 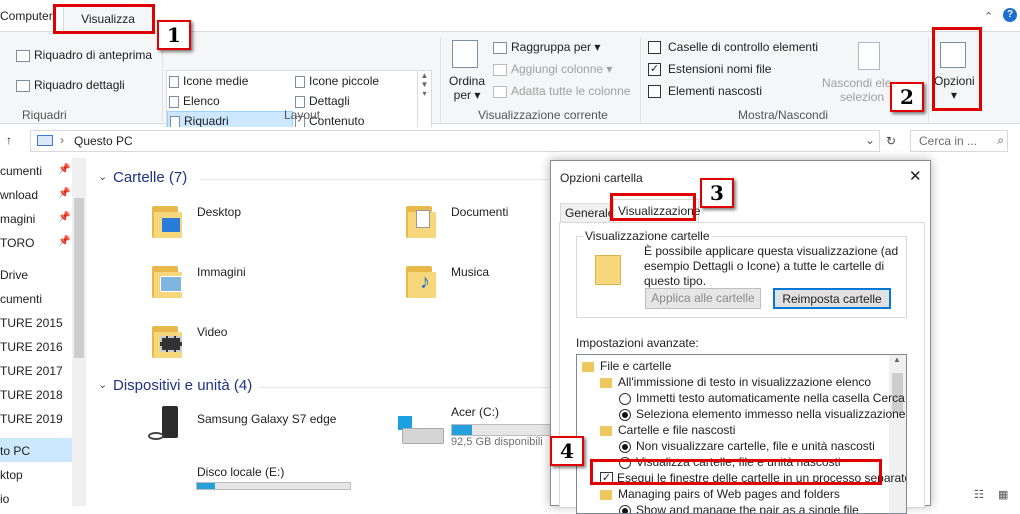 I want to click on hide-selected-button: Nascondi ele selezion, so click(x=856, y=90).